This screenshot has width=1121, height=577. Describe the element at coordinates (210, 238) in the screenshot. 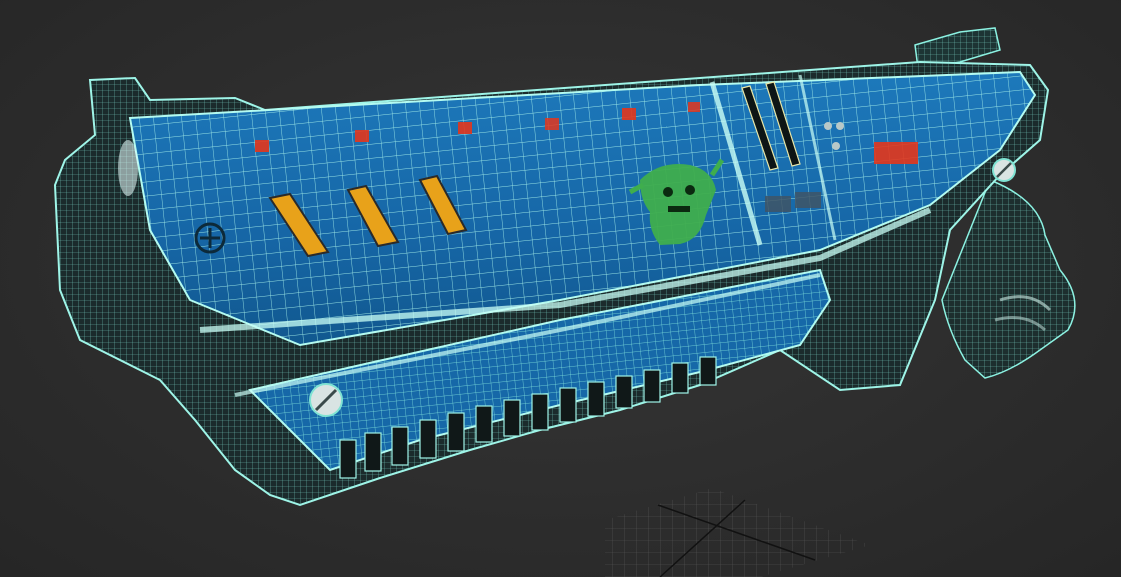

I see `emblem-icon` at that location.